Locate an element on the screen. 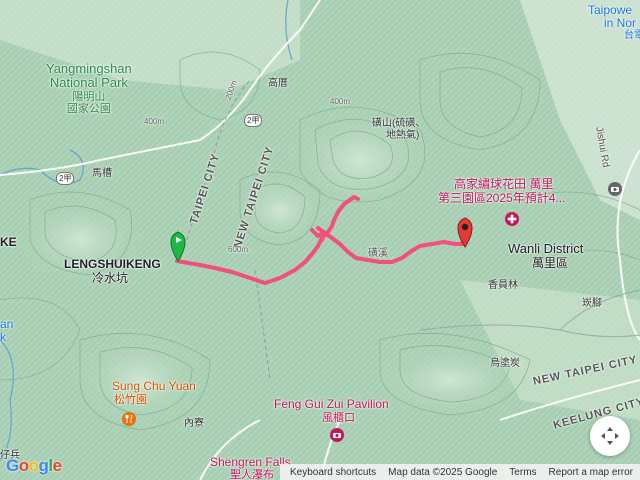 Image resolution: width=640 pixels, height=480 pixels. park-name-zh-2: 國家公園 is located at coordinates (88, 108).